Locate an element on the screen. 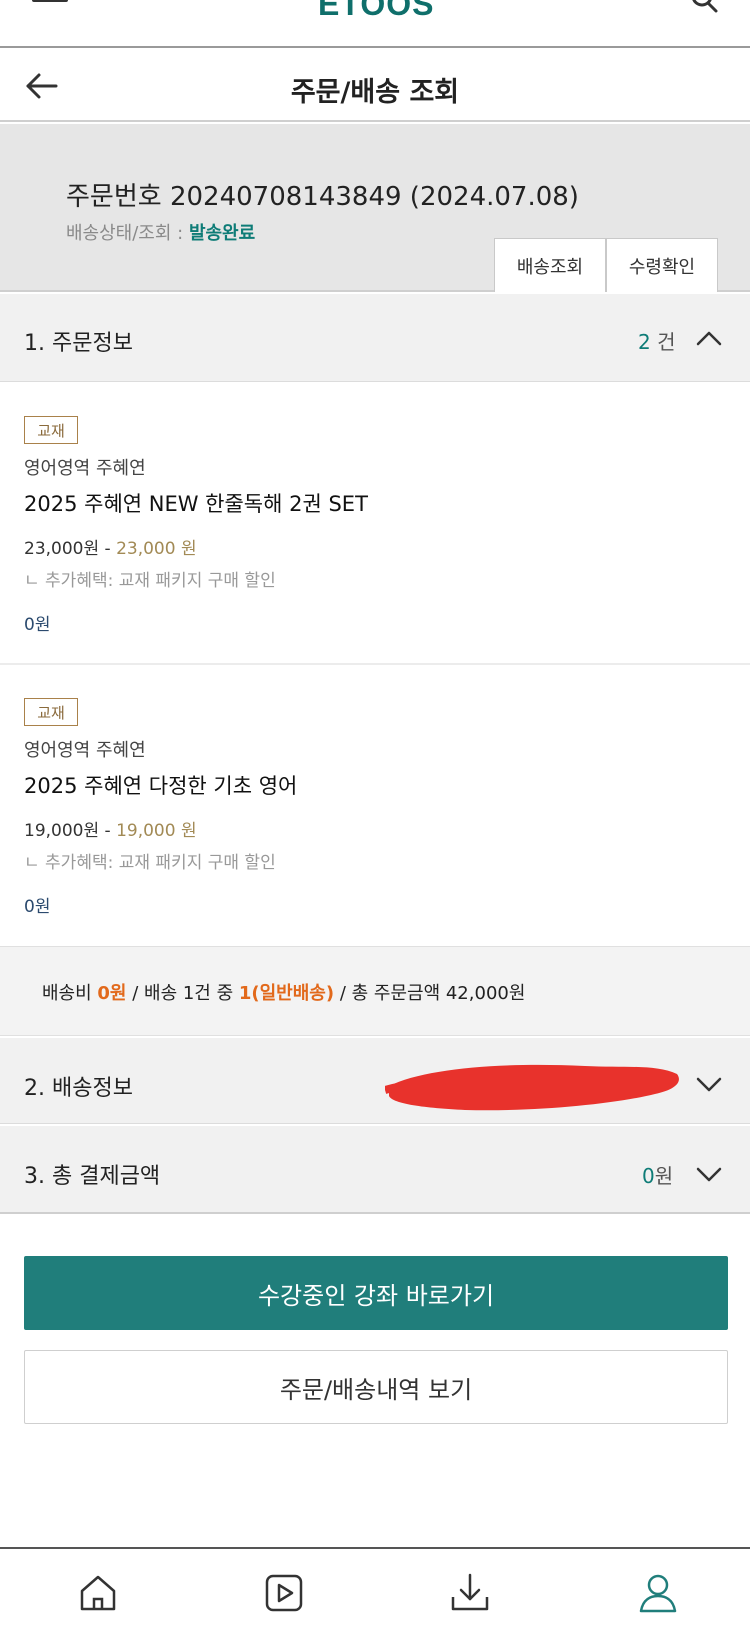 The height and width of the screenshot is (1629, 750). shipping-status-value: 발송완료 is located at coordinates (222, 233).